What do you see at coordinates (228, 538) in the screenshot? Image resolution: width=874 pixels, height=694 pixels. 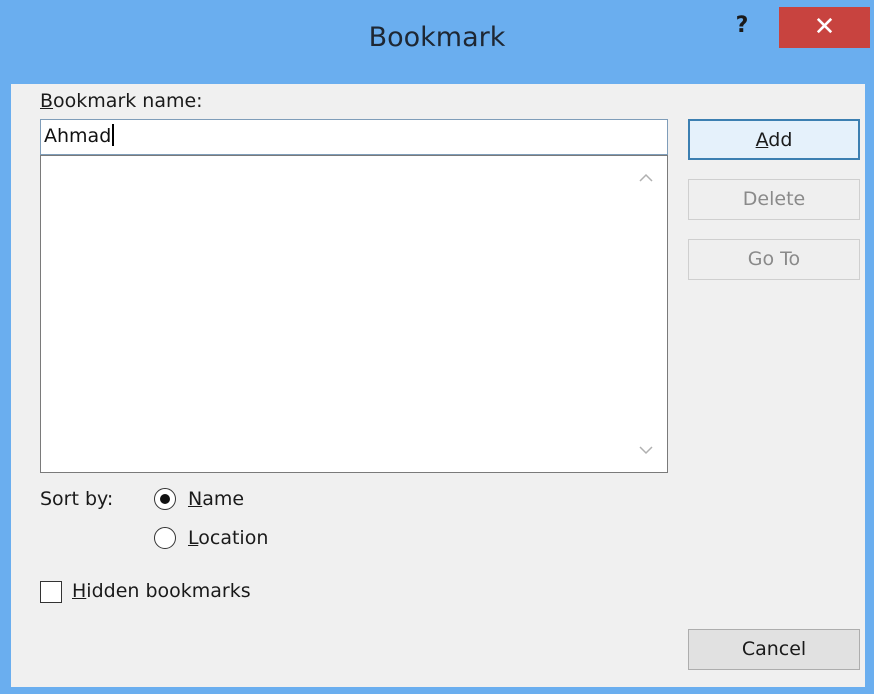 I see `sort-location-label: Location` at bounding box center [228, 538].